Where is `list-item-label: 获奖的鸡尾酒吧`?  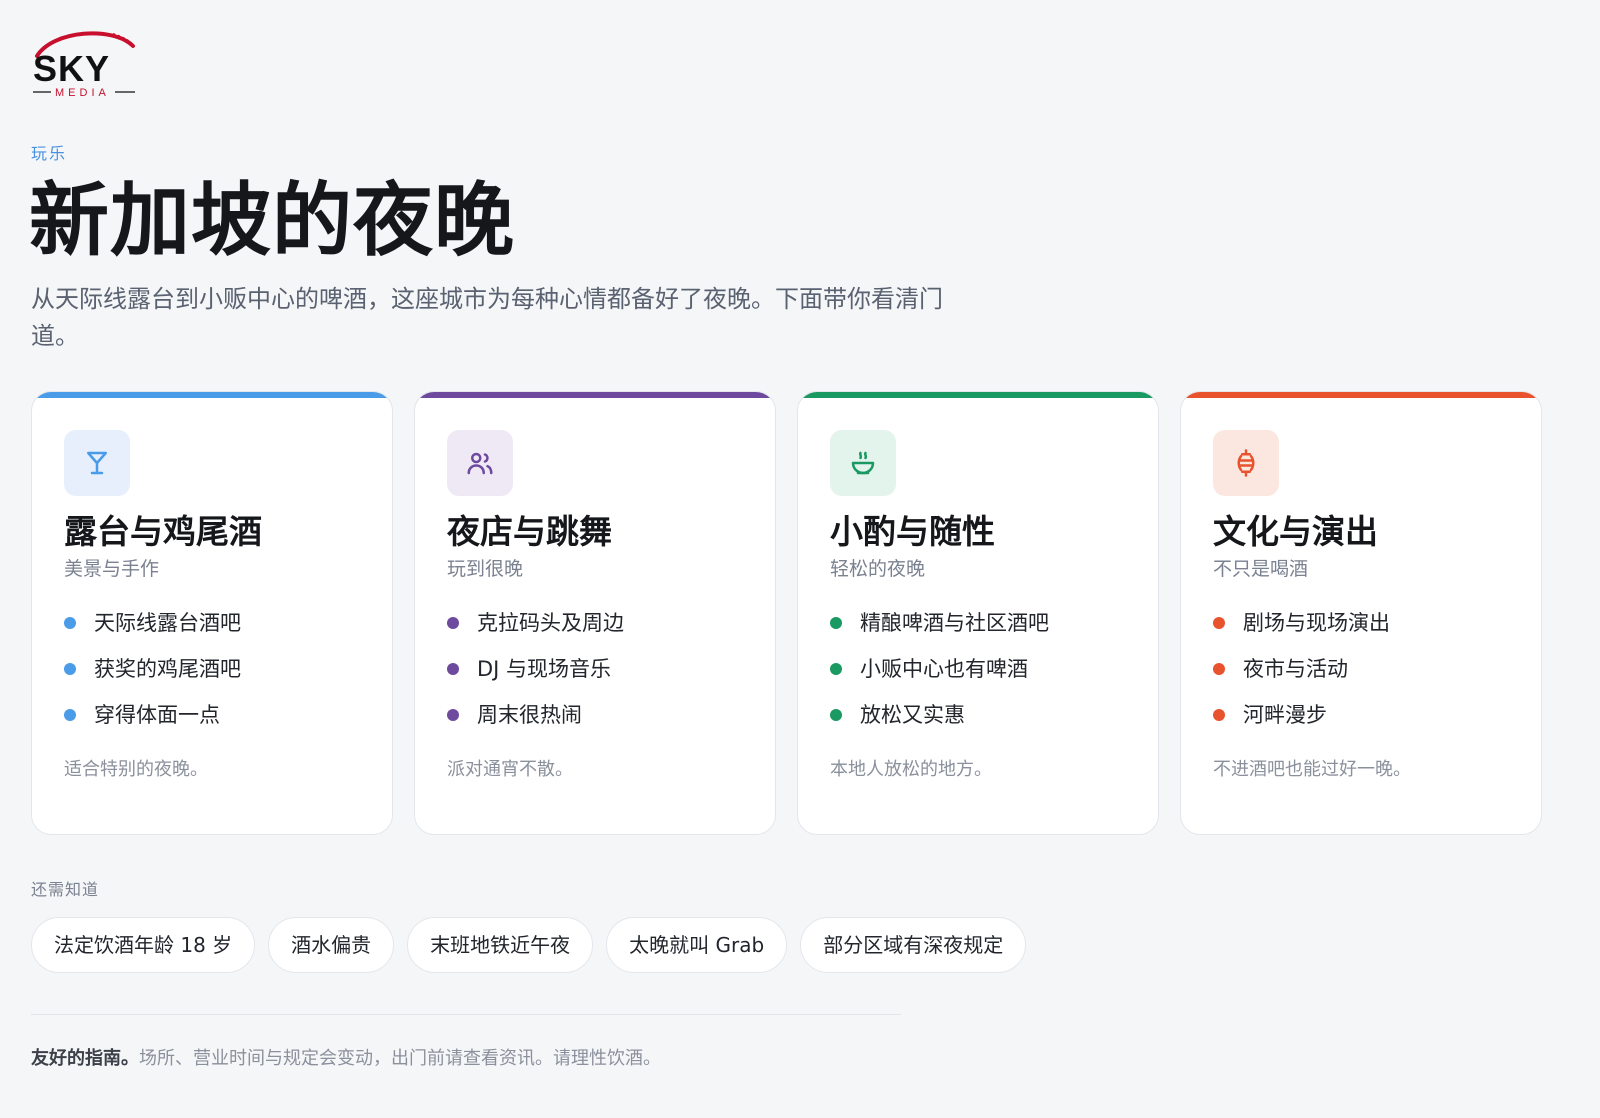
list-item-label: 获奖的鸡尾酒吧 is located at coordinates (167, 669).